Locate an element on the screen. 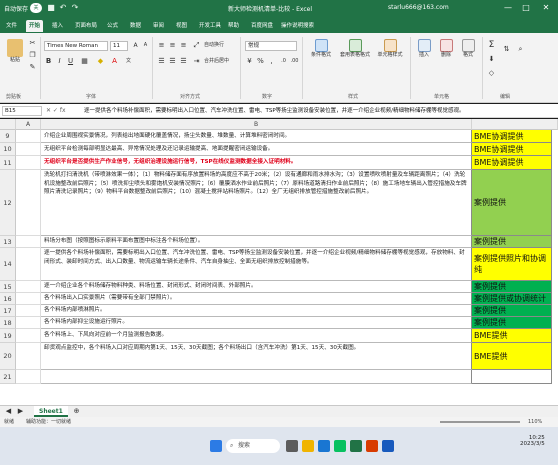 The image size is (558, 465). cell-c: 案例提供照片和协调纯 is located at coordinates (512, 264).